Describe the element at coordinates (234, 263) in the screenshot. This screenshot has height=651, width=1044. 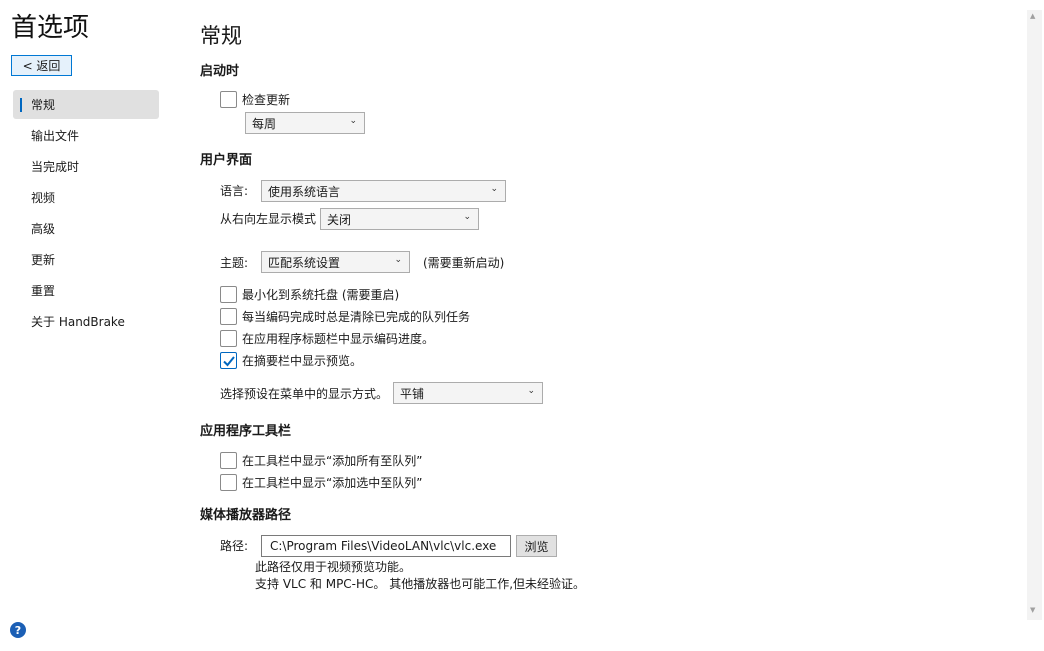
I see `theme-label: 主题:` at that location.